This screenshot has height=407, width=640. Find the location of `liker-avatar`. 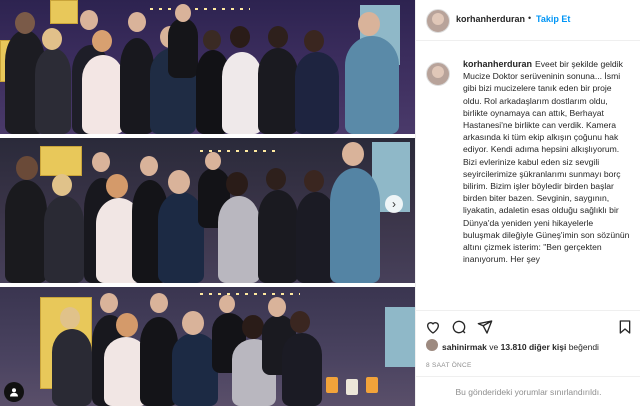

liker-avatar is located at coordinates (432, 345).